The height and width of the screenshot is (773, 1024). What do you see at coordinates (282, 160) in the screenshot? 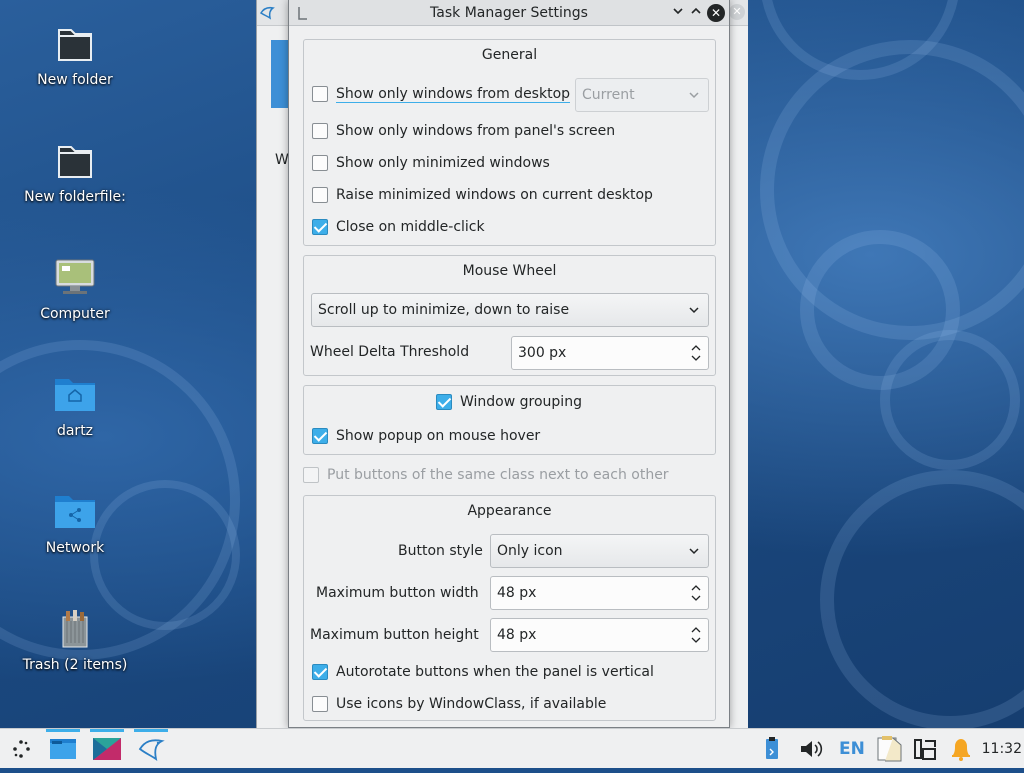
I see `background-window-text: W` at bounding box center [282, 160].